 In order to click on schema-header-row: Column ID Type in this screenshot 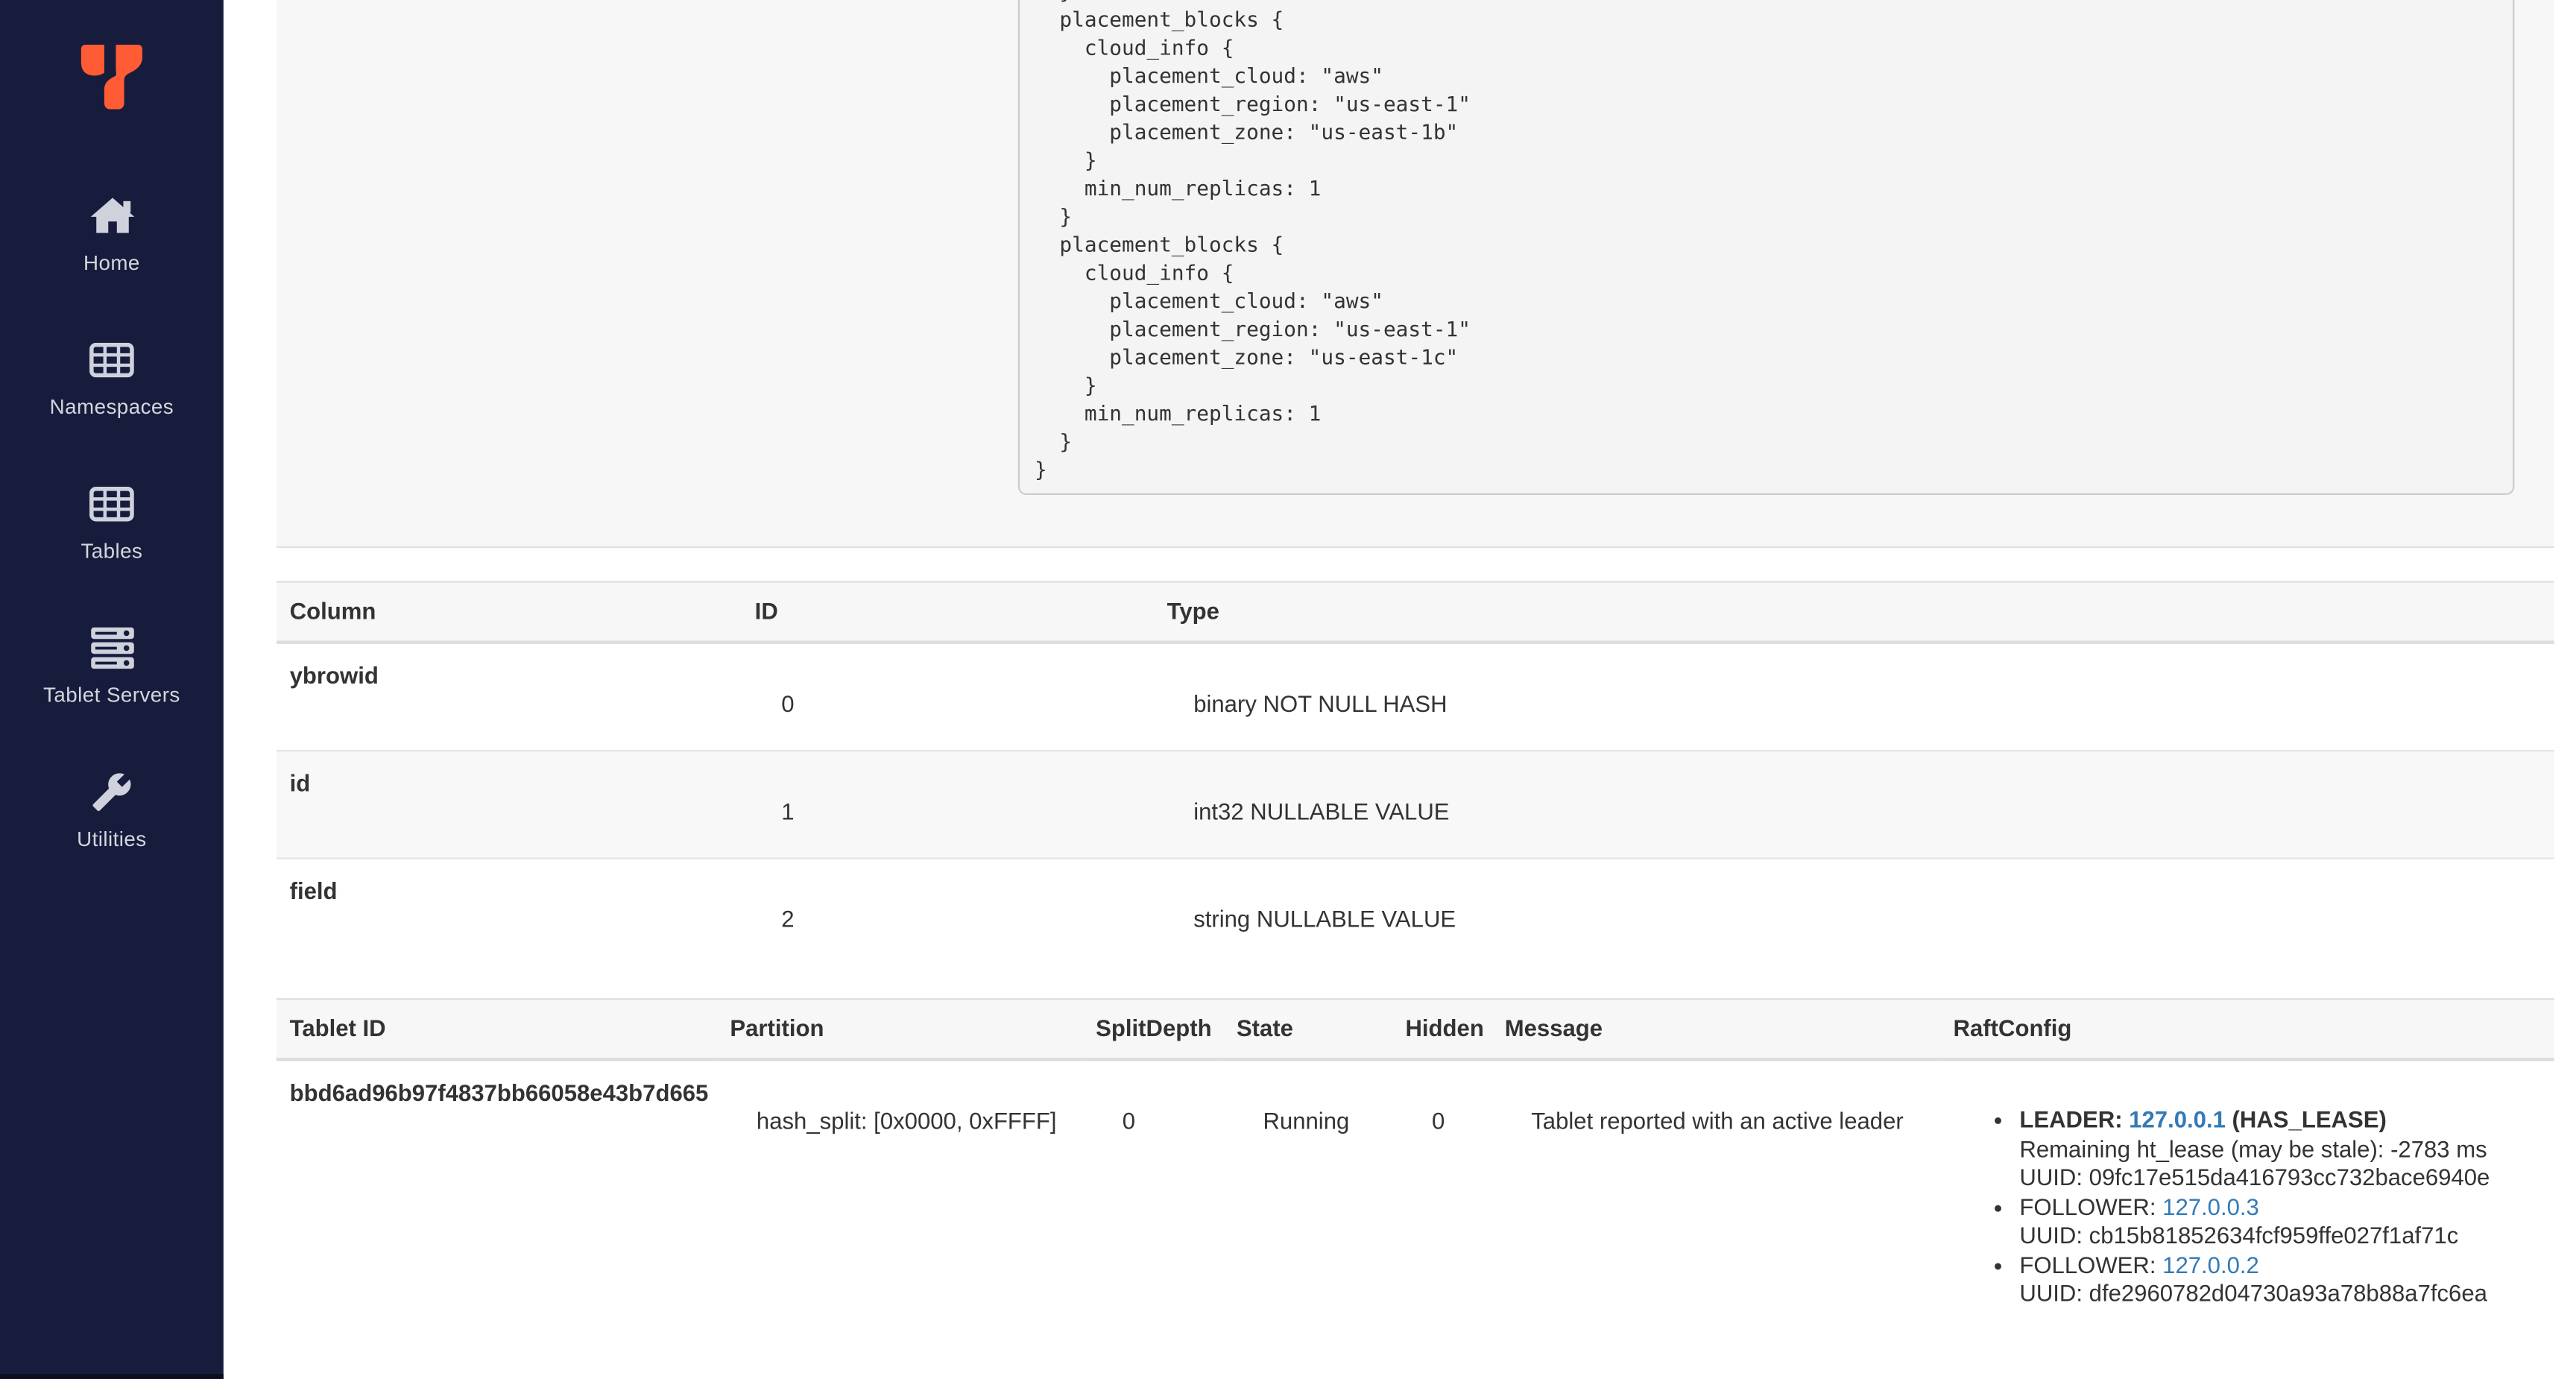, I will do `click(1415, 612)`.